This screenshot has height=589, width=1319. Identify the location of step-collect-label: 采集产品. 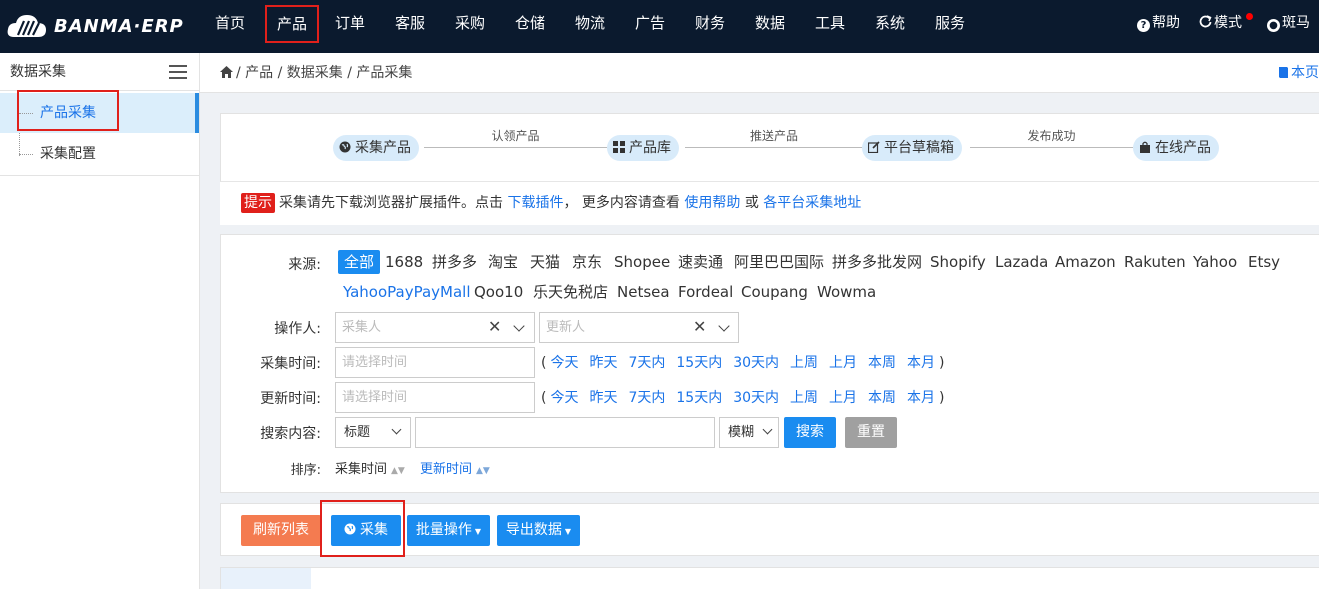
(383, 148).